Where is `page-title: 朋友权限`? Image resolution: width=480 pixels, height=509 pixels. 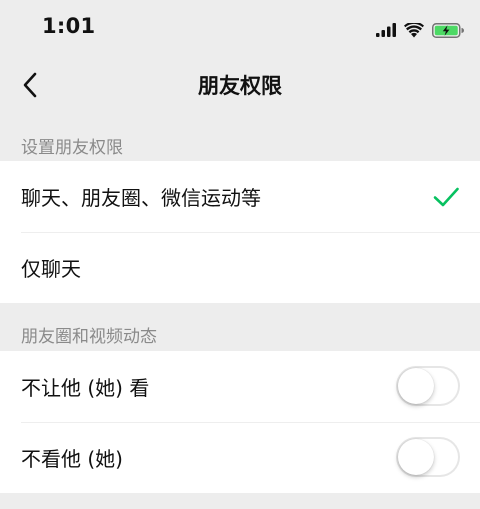
page-title: 朋友权限 is located at coordinates (240, 86).